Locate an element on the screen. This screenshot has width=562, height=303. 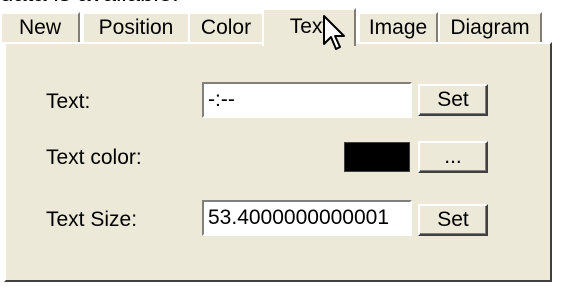
tab-new-label: New is located at coordinates (39, 27).